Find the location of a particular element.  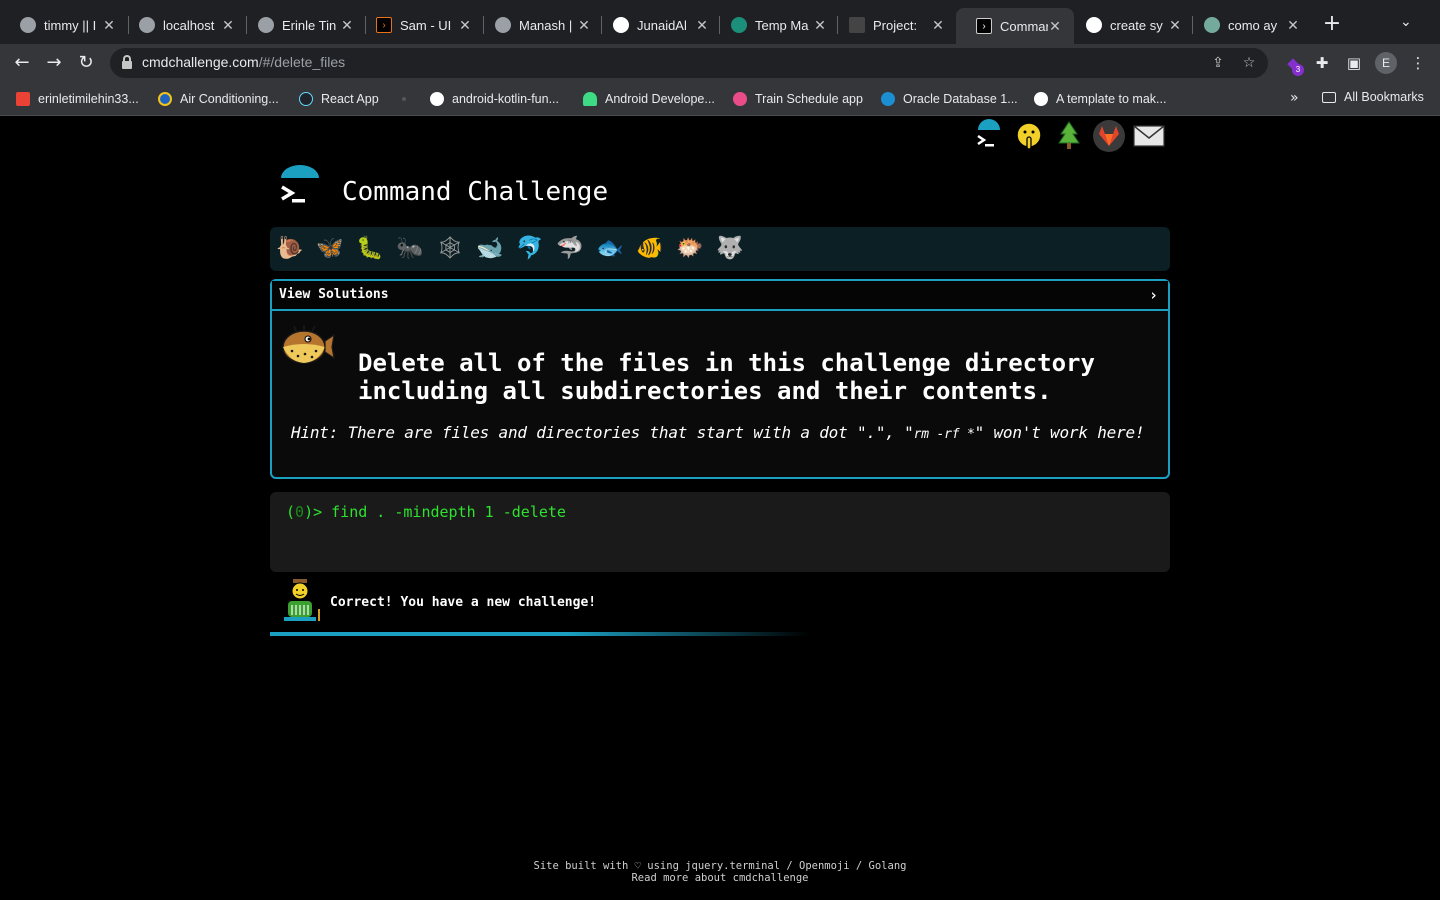

tempmail-icon is located at coordinates (739, 25).